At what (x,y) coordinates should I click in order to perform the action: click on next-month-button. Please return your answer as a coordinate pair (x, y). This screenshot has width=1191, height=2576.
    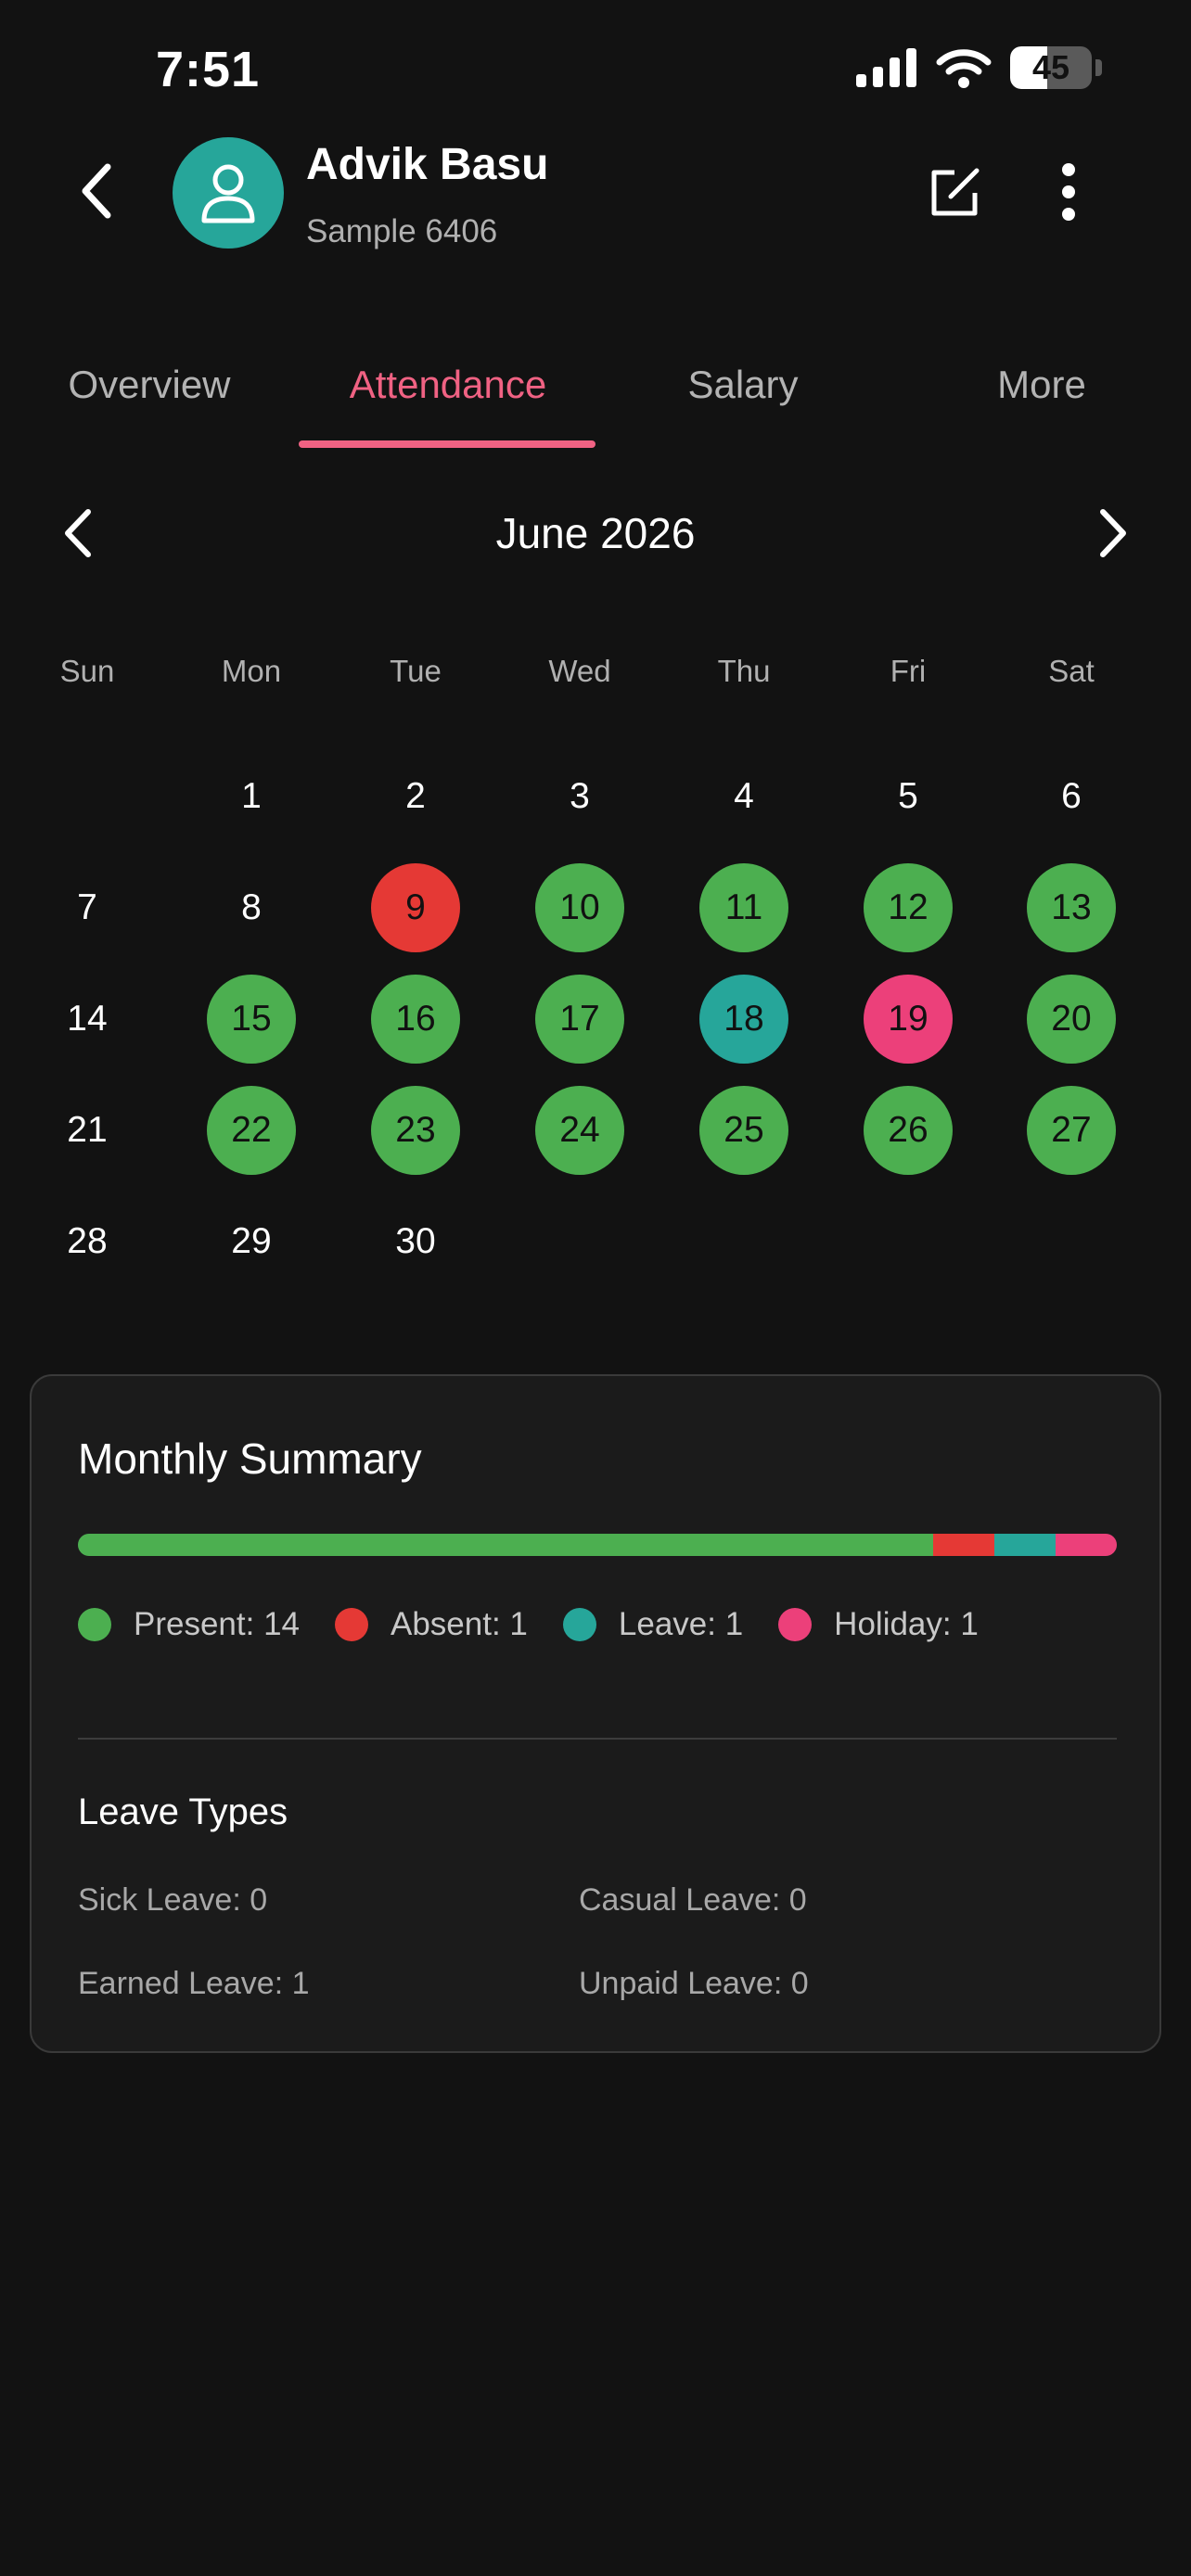
    Looking at the image, I should click on (1113, 533).